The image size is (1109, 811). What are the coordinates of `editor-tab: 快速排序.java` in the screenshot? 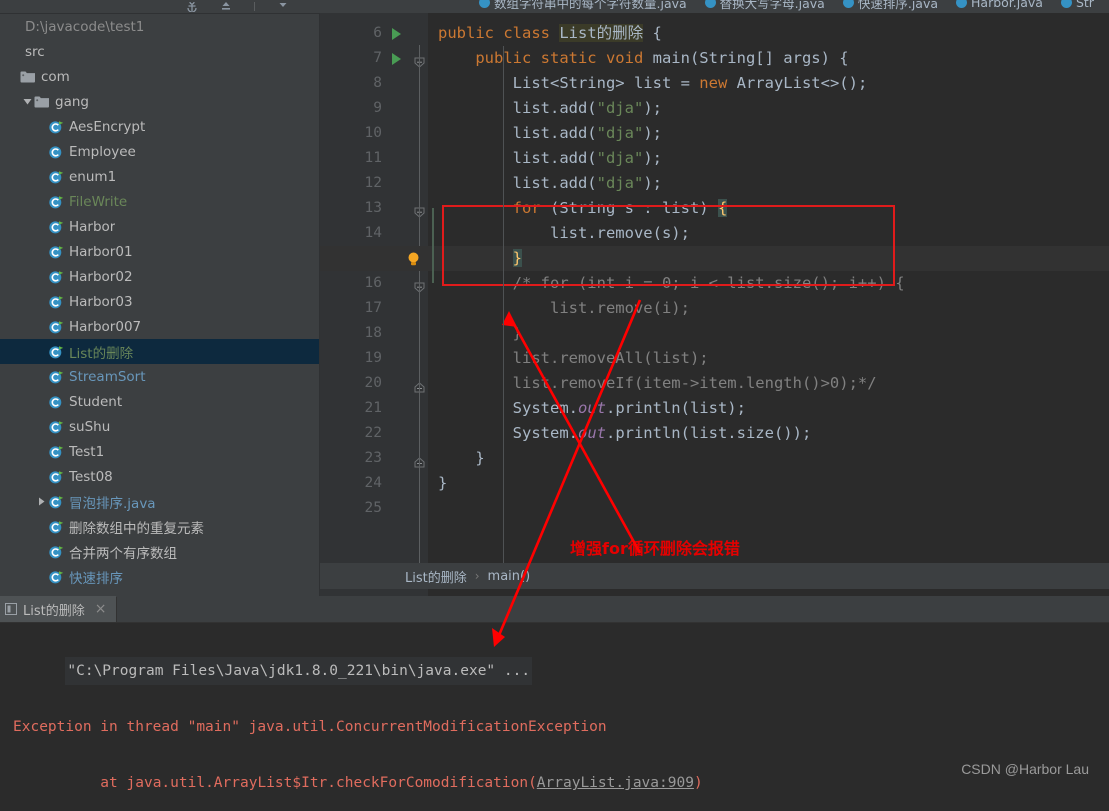 It's located at (890, 6).